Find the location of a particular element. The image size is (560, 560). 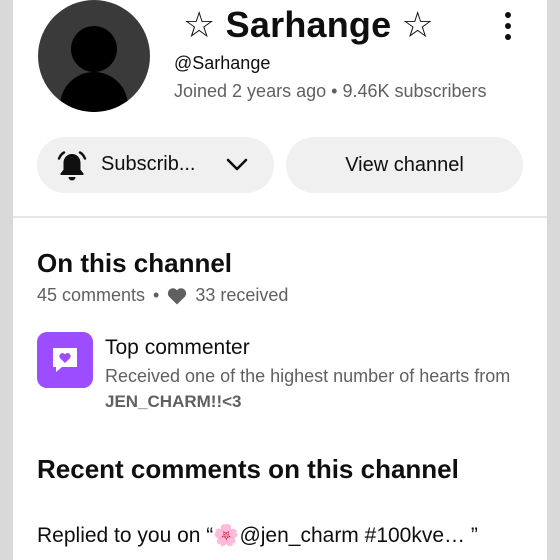

heart-message-icon is located at coordinates (65, 360).